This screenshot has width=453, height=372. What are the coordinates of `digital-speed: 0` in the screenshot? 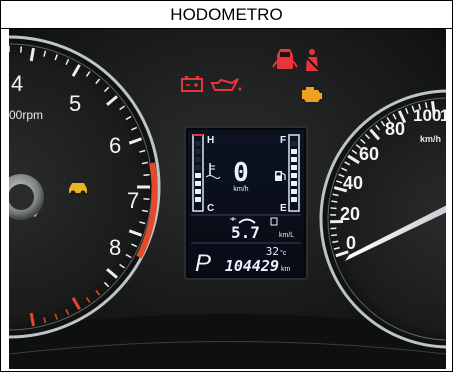 It's located at (241, 173).